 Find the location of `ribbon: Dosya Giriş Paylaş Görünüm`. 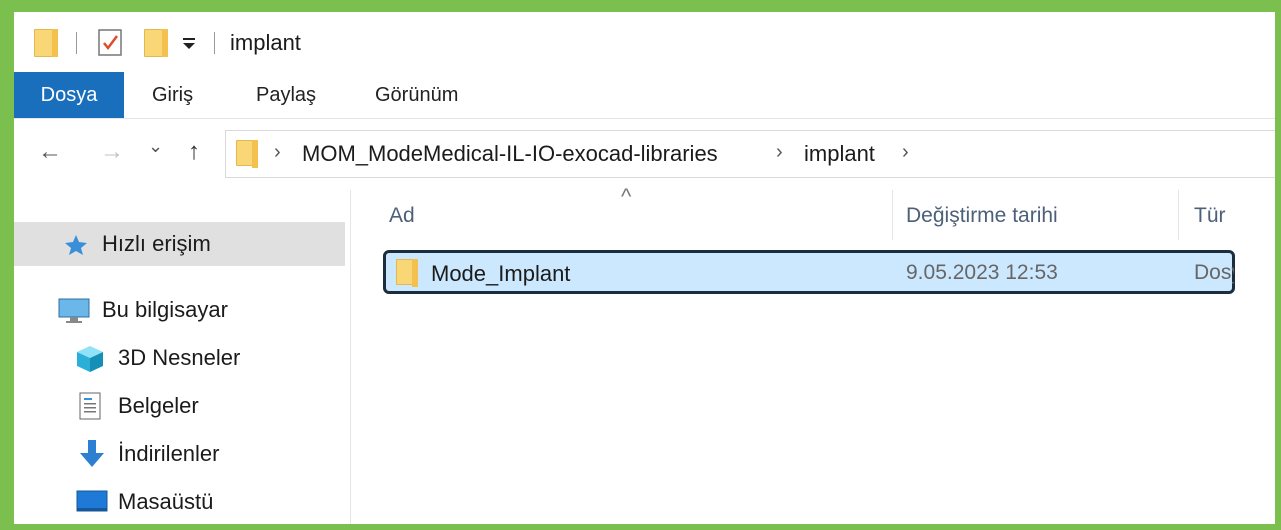

ribbon: Dosya Giriş Paylaş Görünüm is located at coordinates (647, 95).